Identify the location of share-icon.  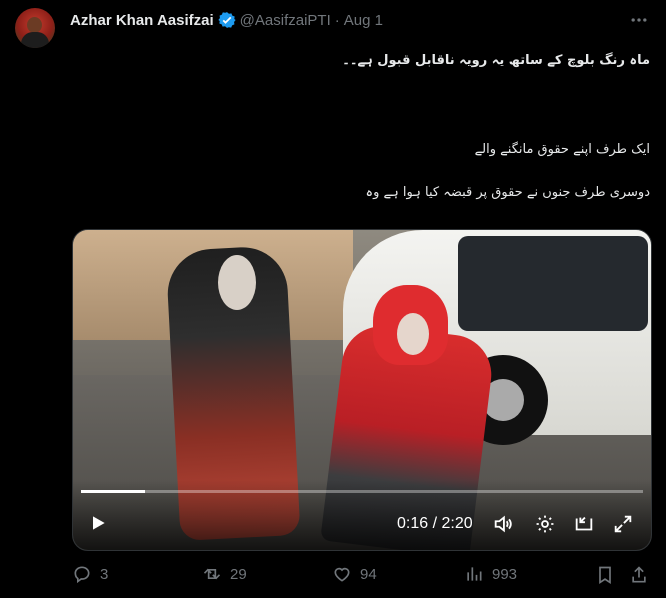
(639, 575).